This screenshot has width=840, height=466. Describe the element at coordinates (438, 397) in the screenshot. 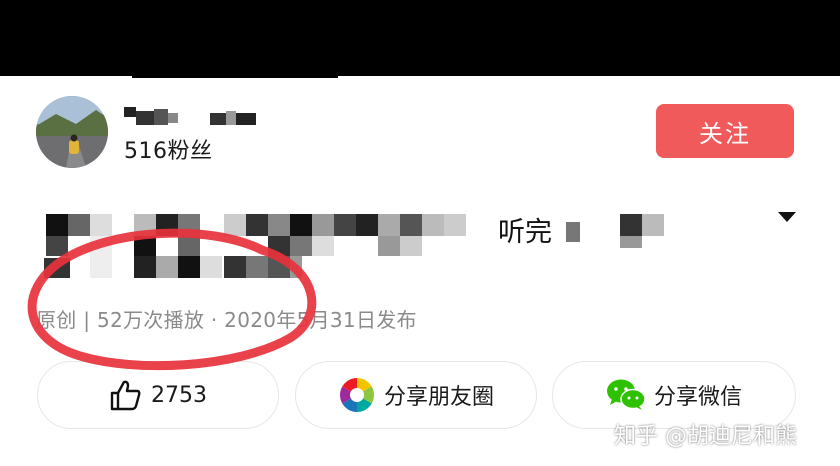

I see `share-moments-label: 分享朋友圈` at that location.